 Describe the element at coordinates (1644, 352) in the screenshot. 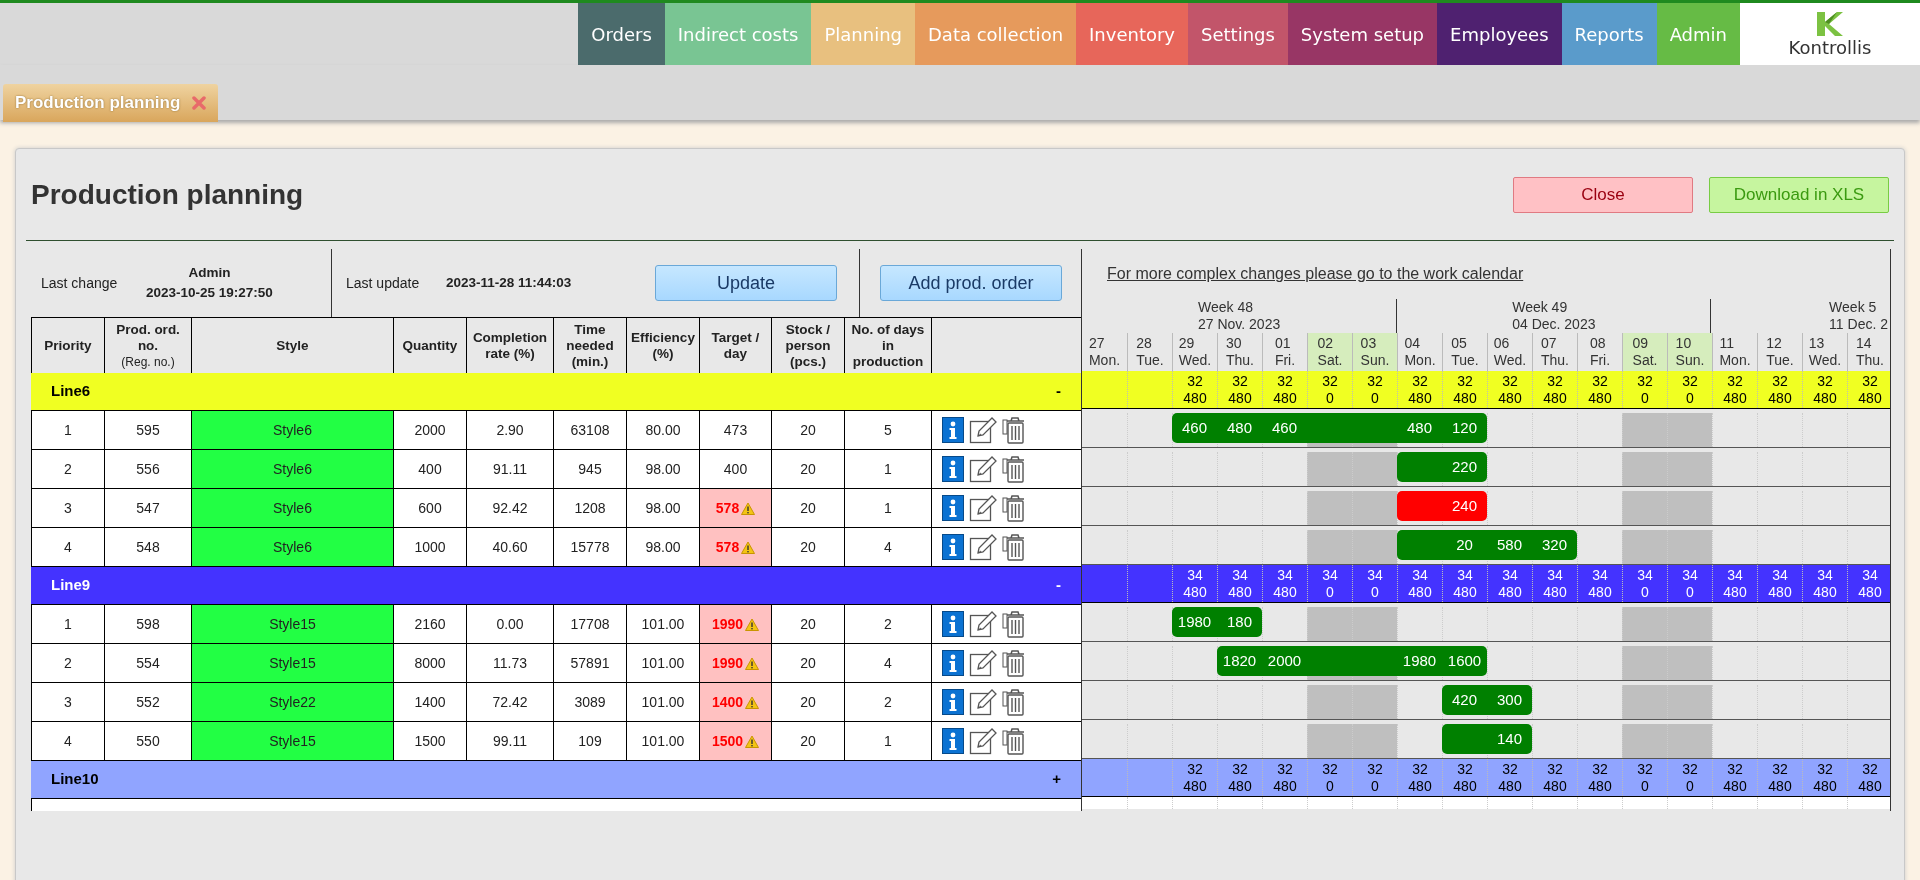

I see `day-header: 09 Sat.` at that location.